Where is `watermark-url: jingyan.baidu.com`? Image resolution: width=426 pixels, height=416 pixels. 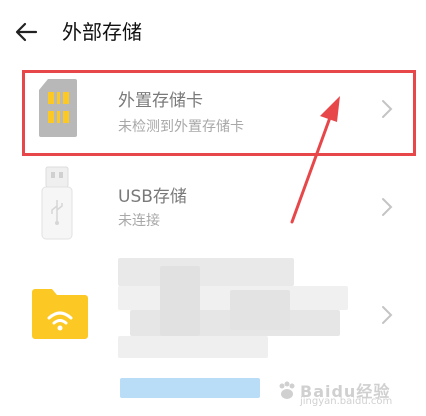 watermark-url: jingyan.baidu.com is located at coordinates (346, 401).